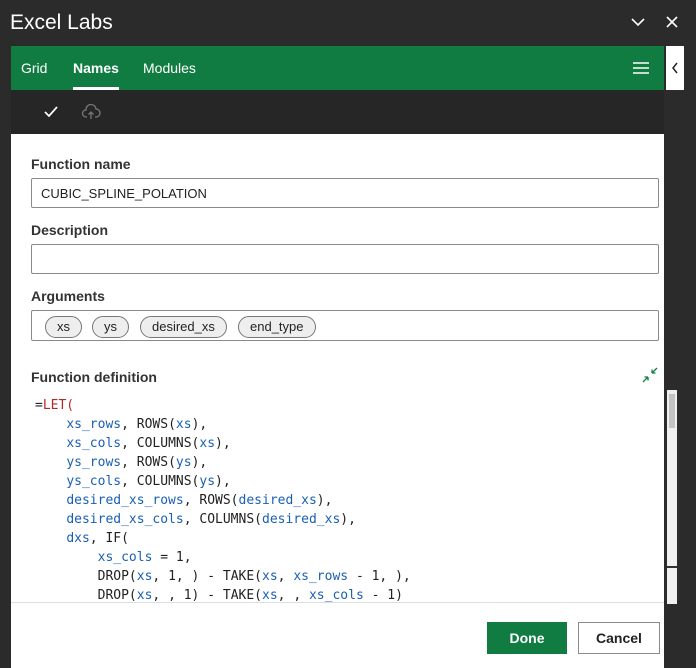 Image resolution: width=696 pixels, height=668 pixels. What do you see at coordinates (34, 68) in the screenshot?
I see `tab-grid: Grid` at bounding box center [34, 68].